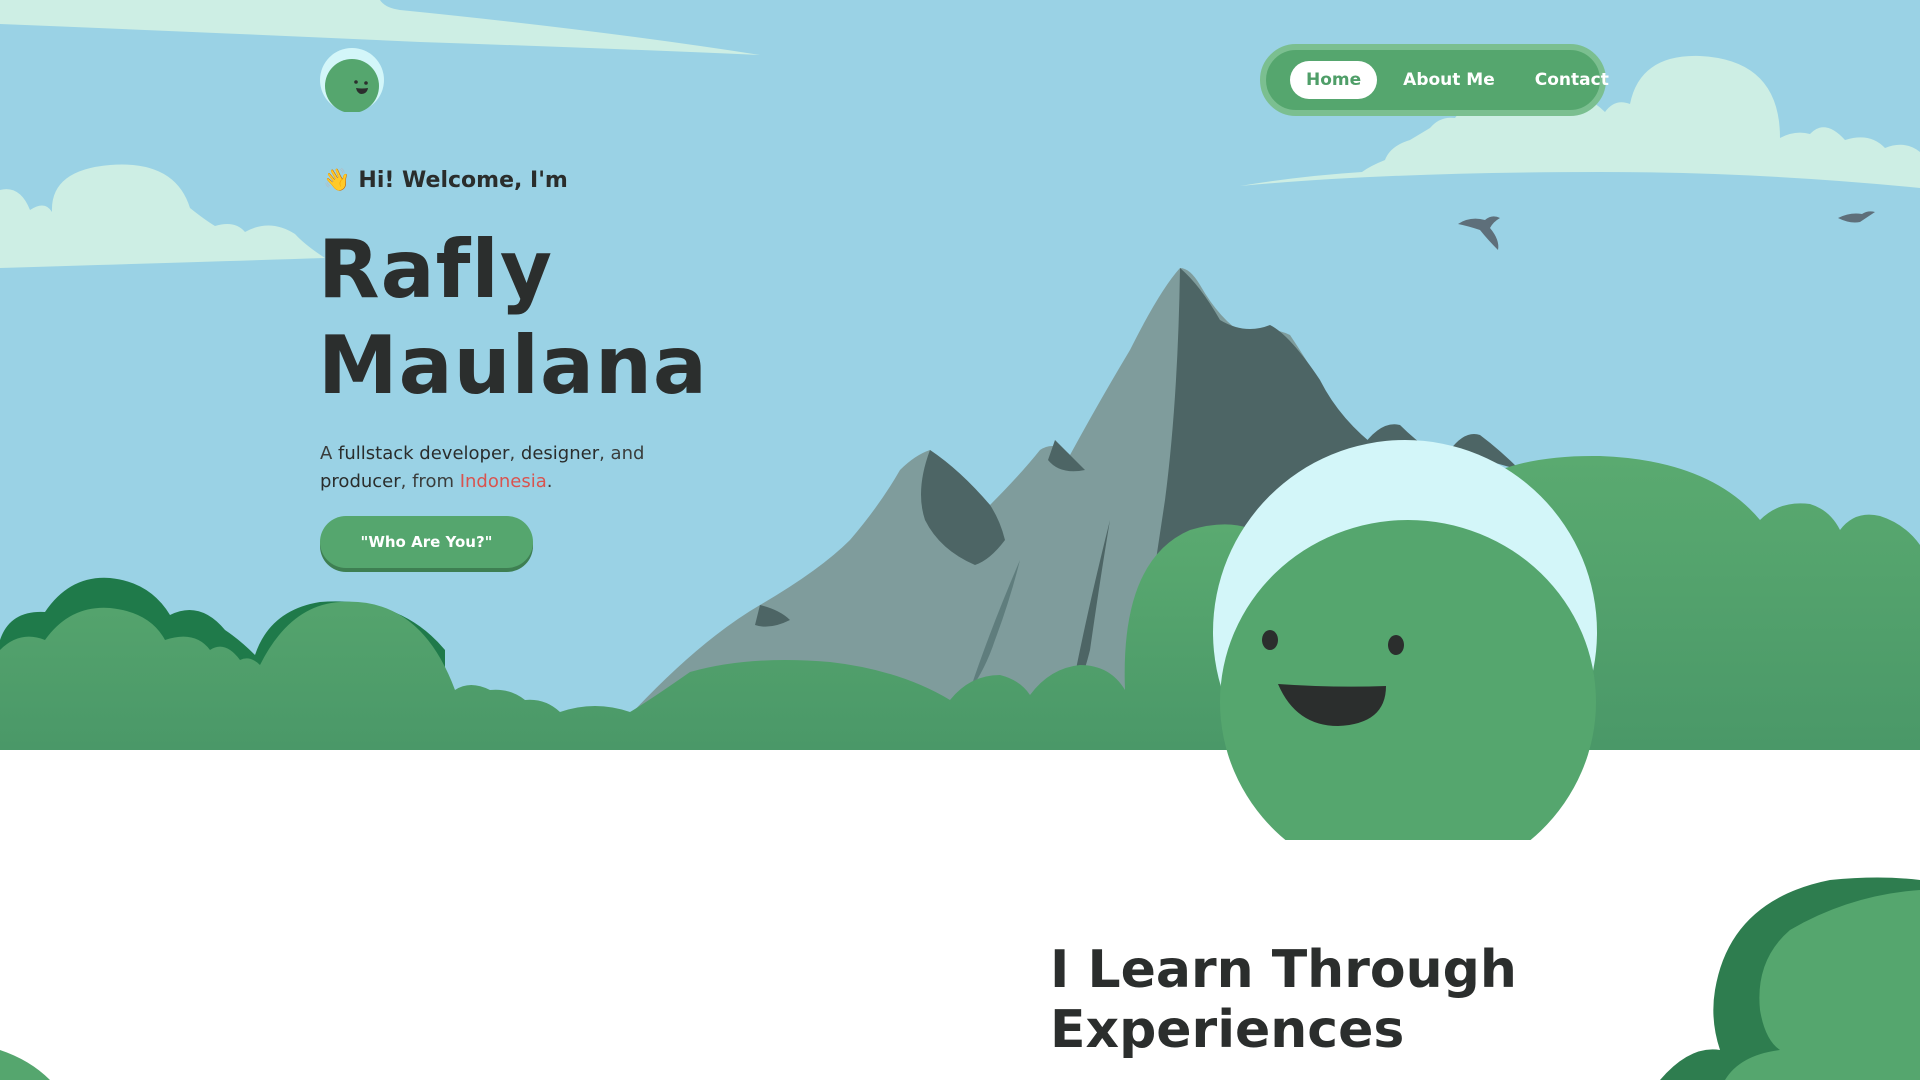  I want to click on greeting: 👋 Hi! Welcome, I'm, so click(445, 180).